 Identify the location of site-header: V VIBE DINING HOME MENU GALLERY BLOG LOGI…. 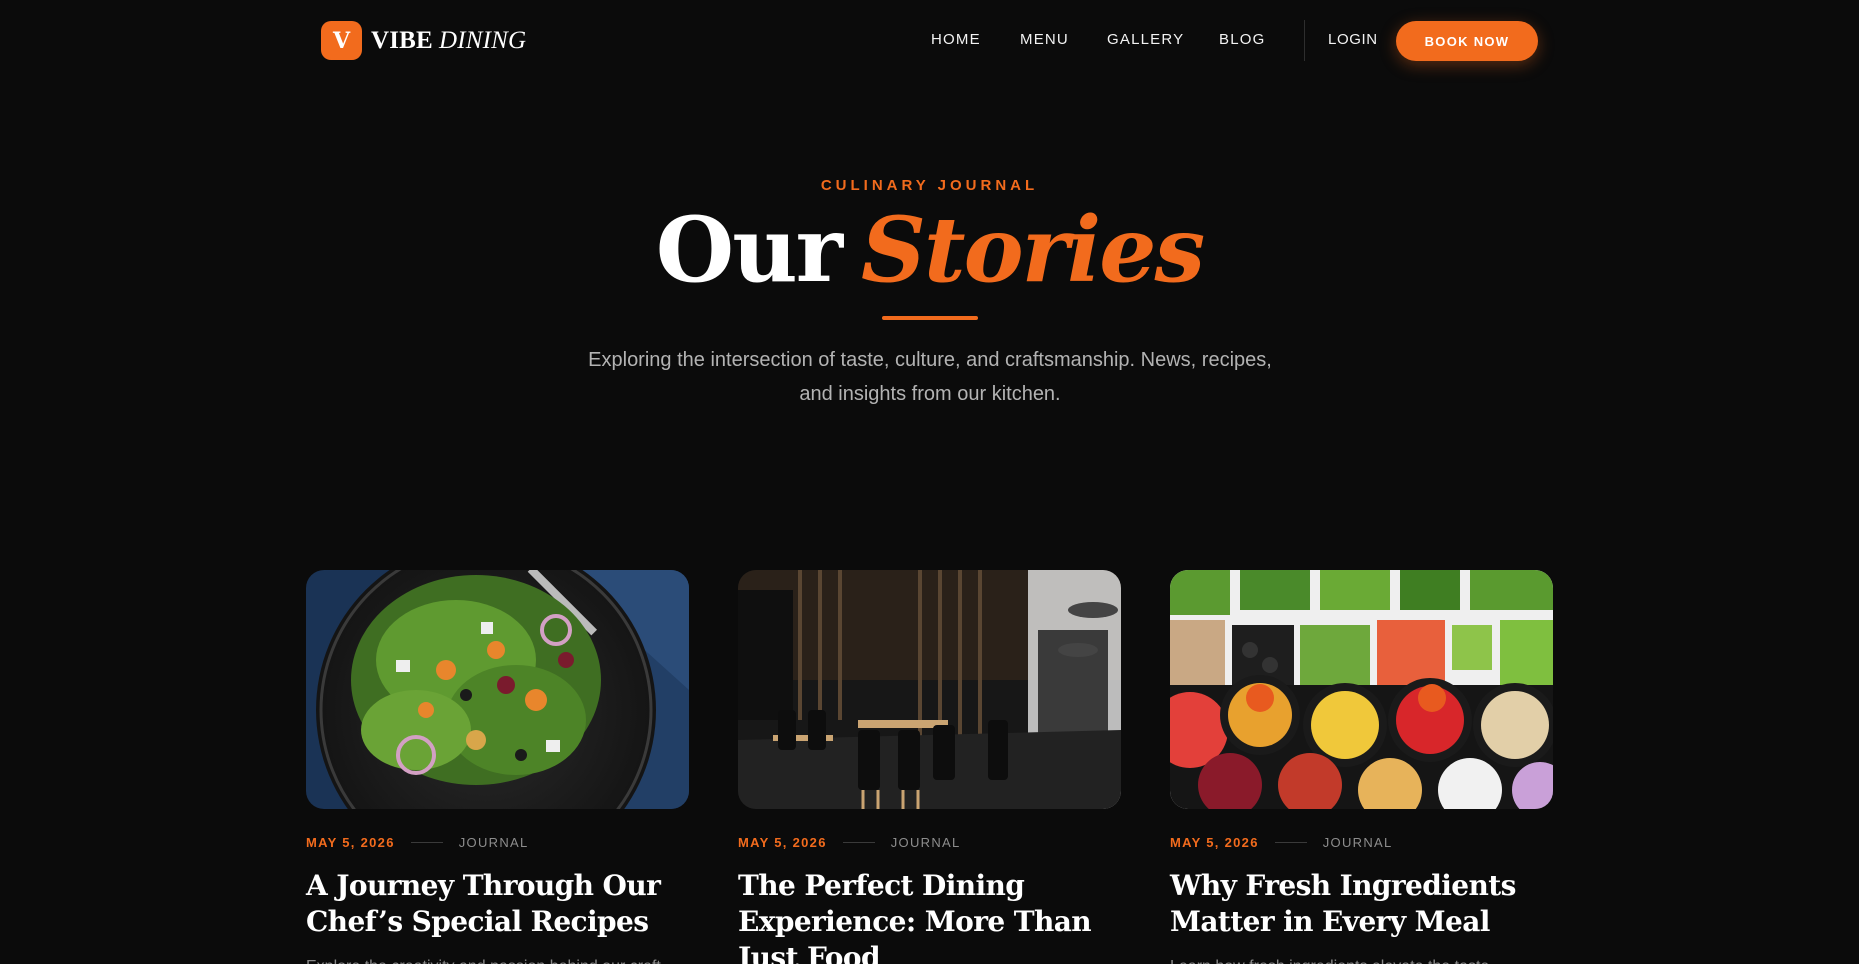
(929, 41).